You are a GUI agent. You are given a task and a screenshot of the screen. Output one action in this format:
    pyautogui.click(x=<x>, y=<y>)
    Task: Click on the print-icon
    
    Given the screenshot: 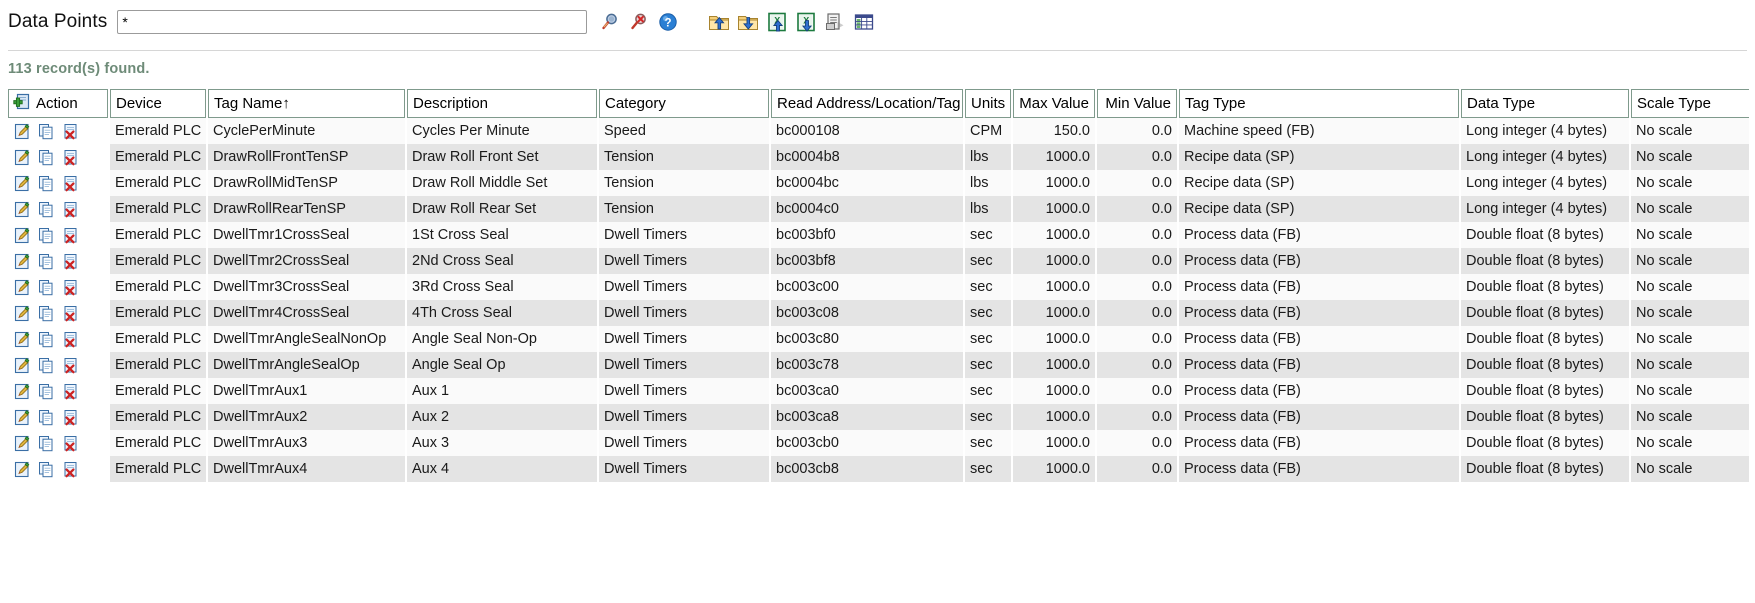 What is the action you would take?
    pyautogui.click(x=835, y=22)
    